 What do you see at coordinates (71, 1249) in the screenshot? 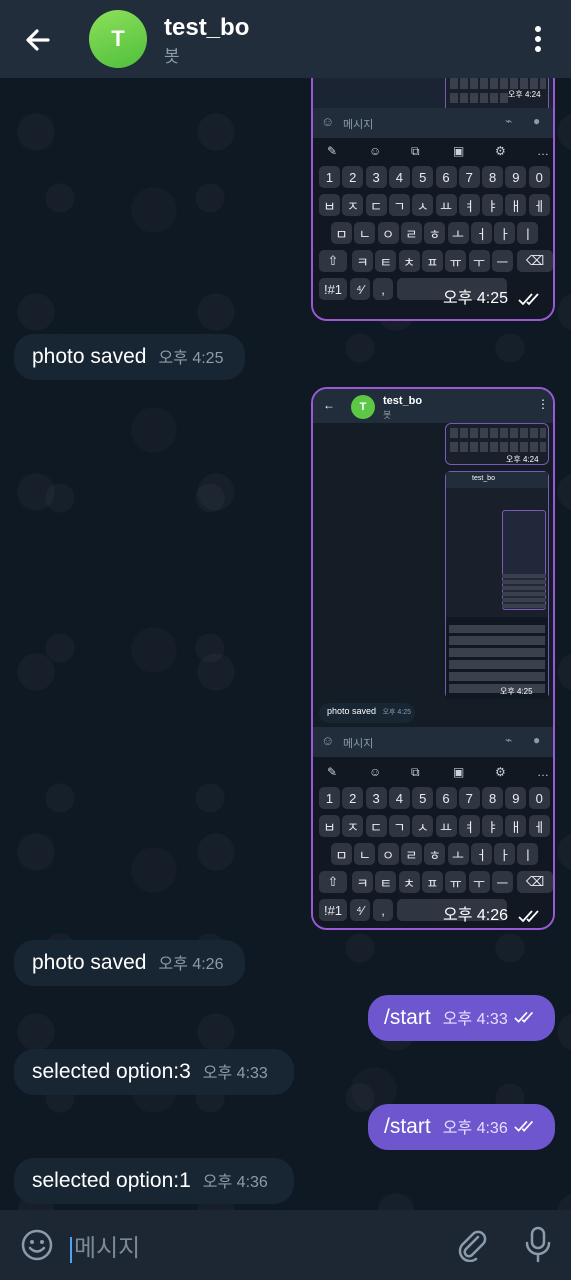
I see `text-caret` at bounding box center [71, 1249].